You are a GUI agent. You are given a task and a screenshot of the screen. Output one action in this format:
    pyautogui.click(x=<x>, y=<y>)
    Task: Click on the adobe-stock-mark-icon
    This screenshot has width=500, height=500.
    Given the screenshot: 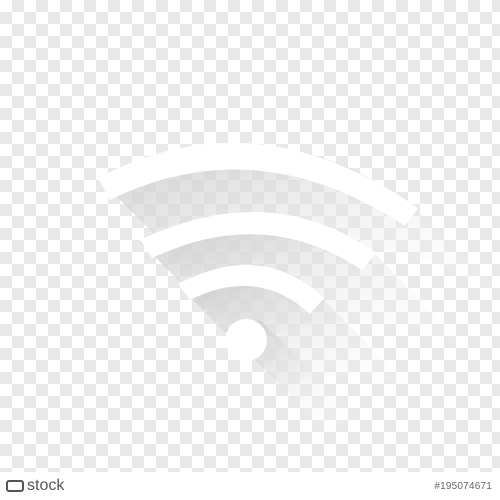 What is the action you would take?
    pyautogui.click(x=15, y=486)
    